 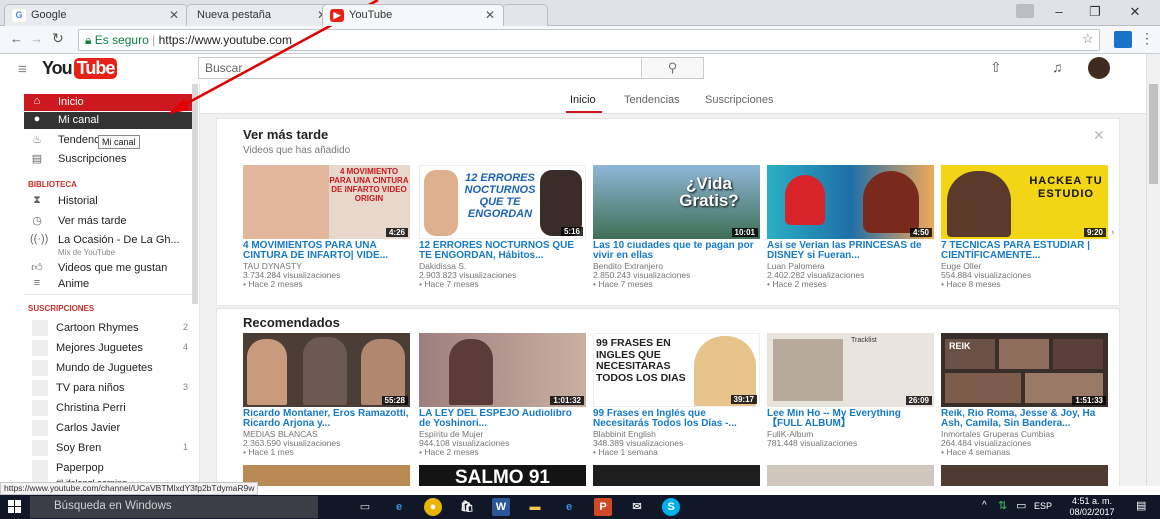 I want to click on tab-label: YouTube, so click(x=371, y=15).